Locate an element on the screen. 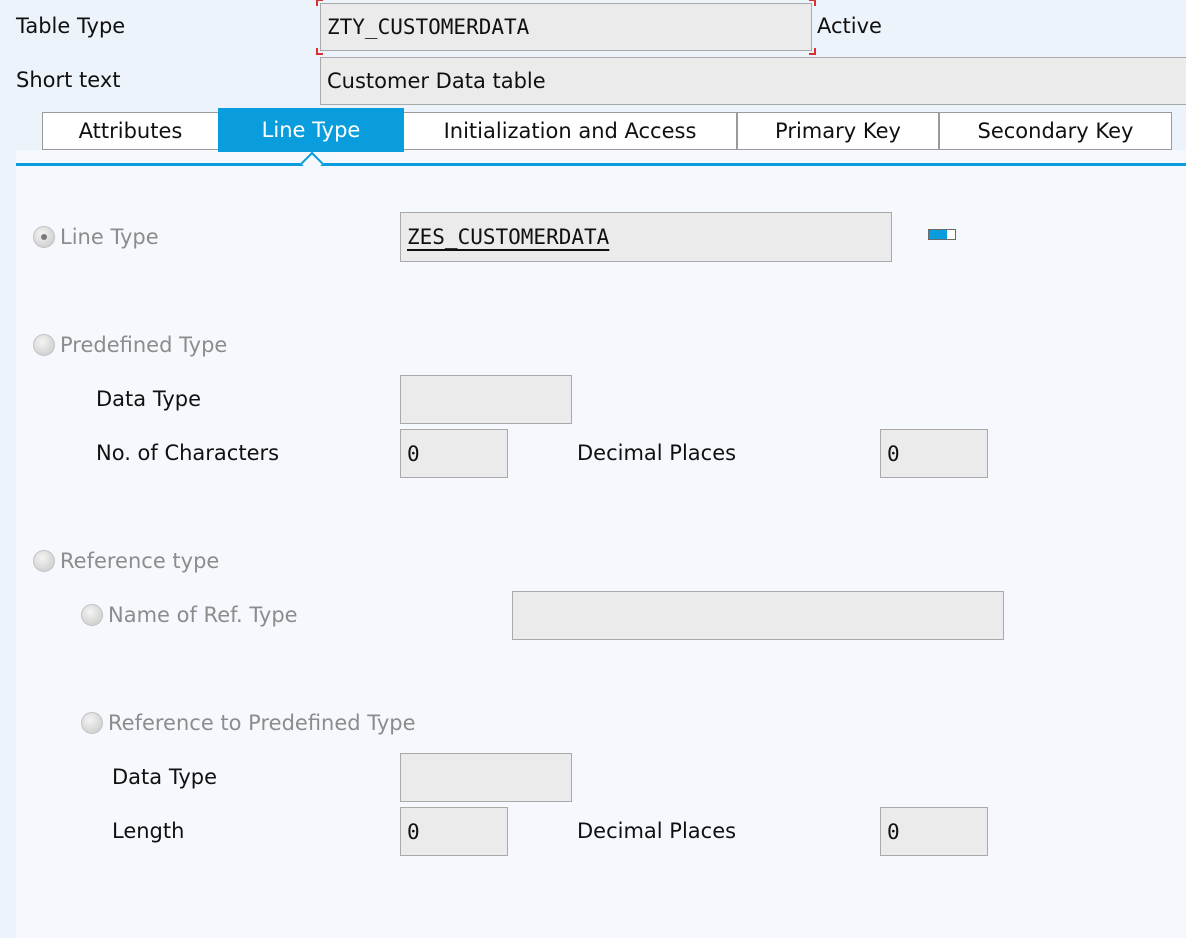  no-of-characters-field: 0 is located at coordinates (454, 453).